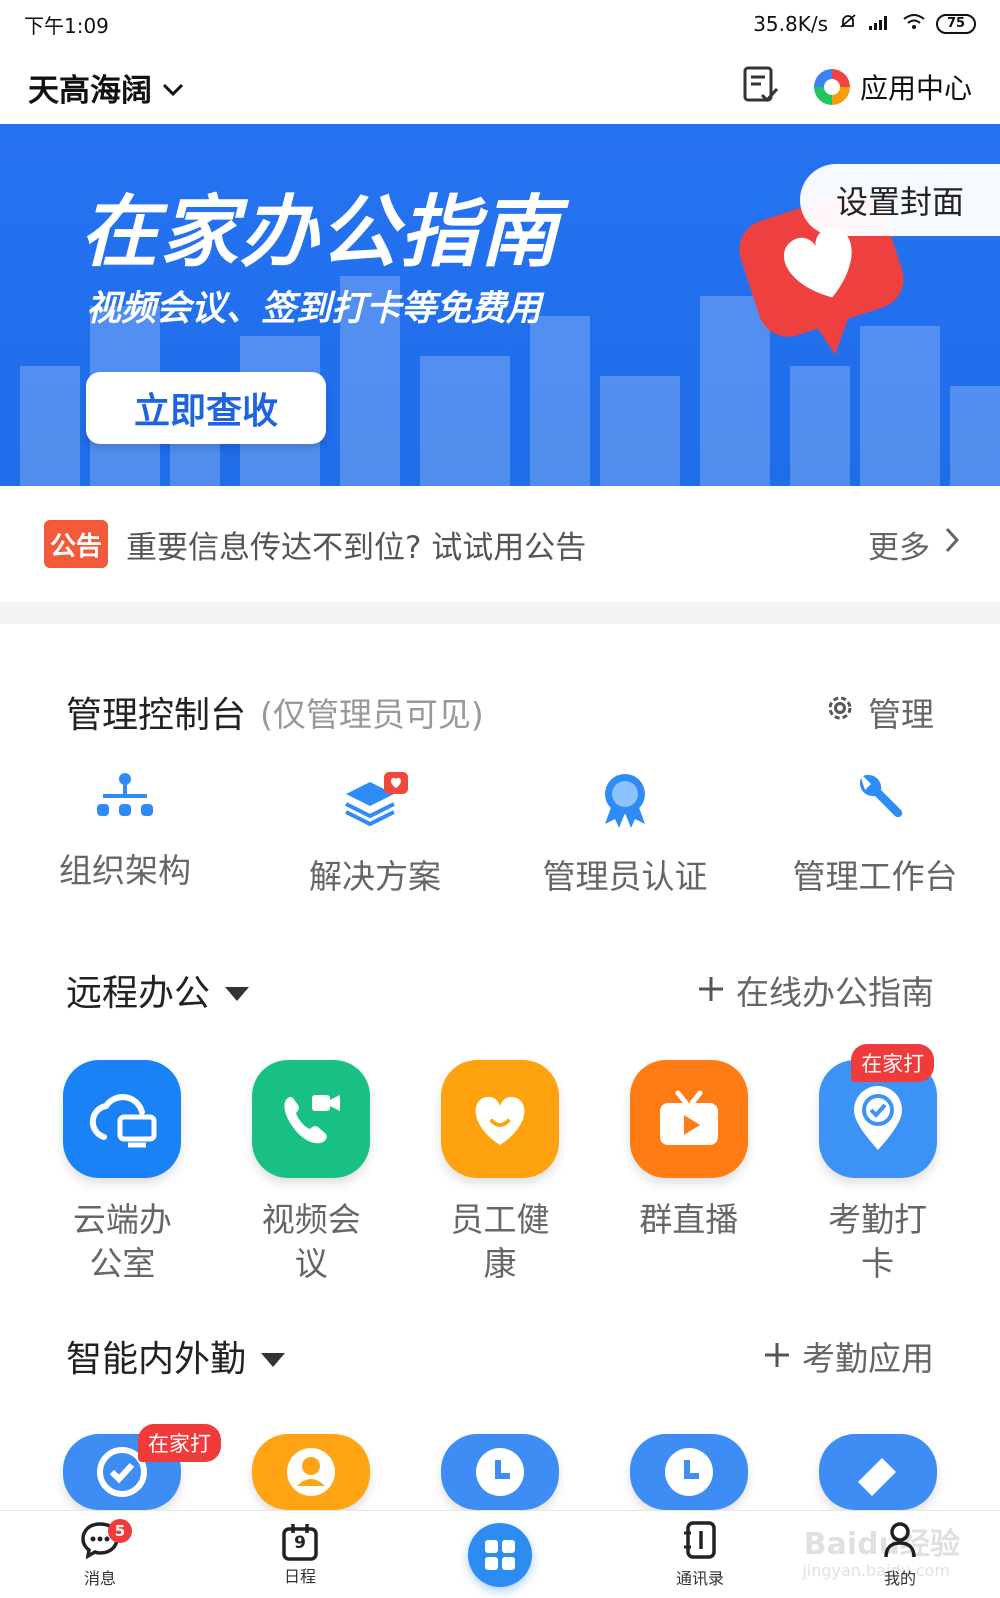 This screenshot has height=1598, width=1000. I want to click on admin-manage-button: 管理, so click(879, 712).